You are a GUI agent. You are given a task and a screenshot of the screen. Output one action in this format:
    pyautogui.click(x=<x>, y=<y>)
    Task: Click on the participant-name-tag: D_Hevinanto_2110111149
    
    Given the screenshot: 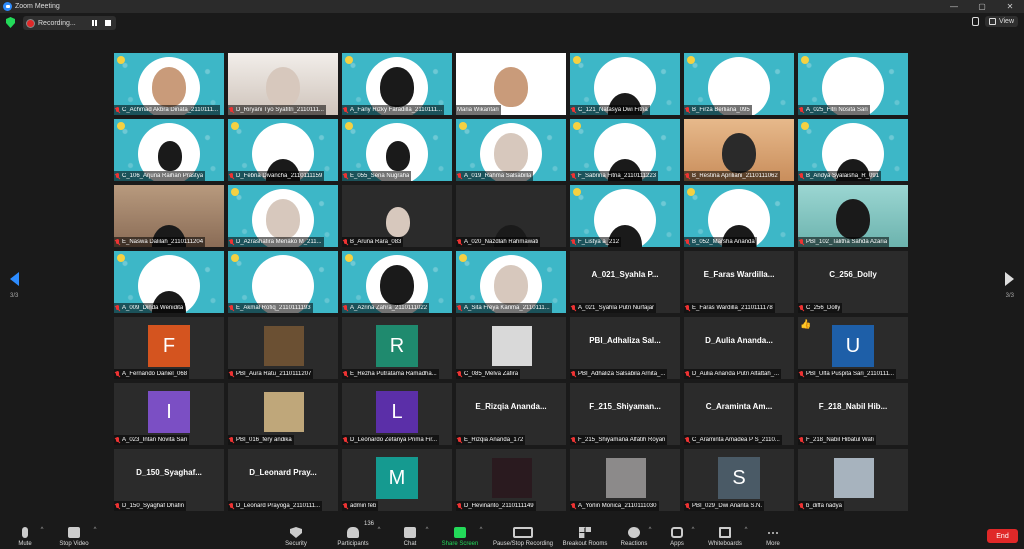 What is the action you would take?
    pyautogui.click(x=496, y=506)
    